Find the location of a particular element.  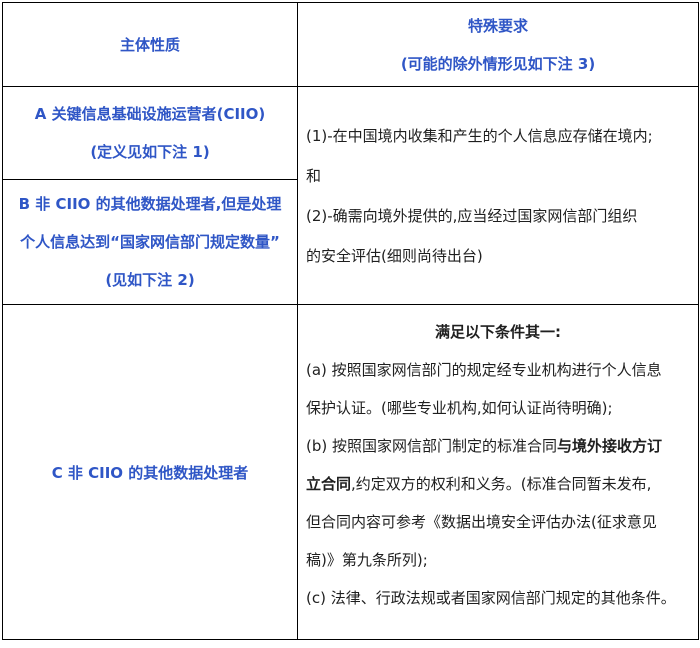

c-req-b-line1: (b) 按照国家网信部门制定的标准合同与境外接收方订 is located at coordinates (501, 446).